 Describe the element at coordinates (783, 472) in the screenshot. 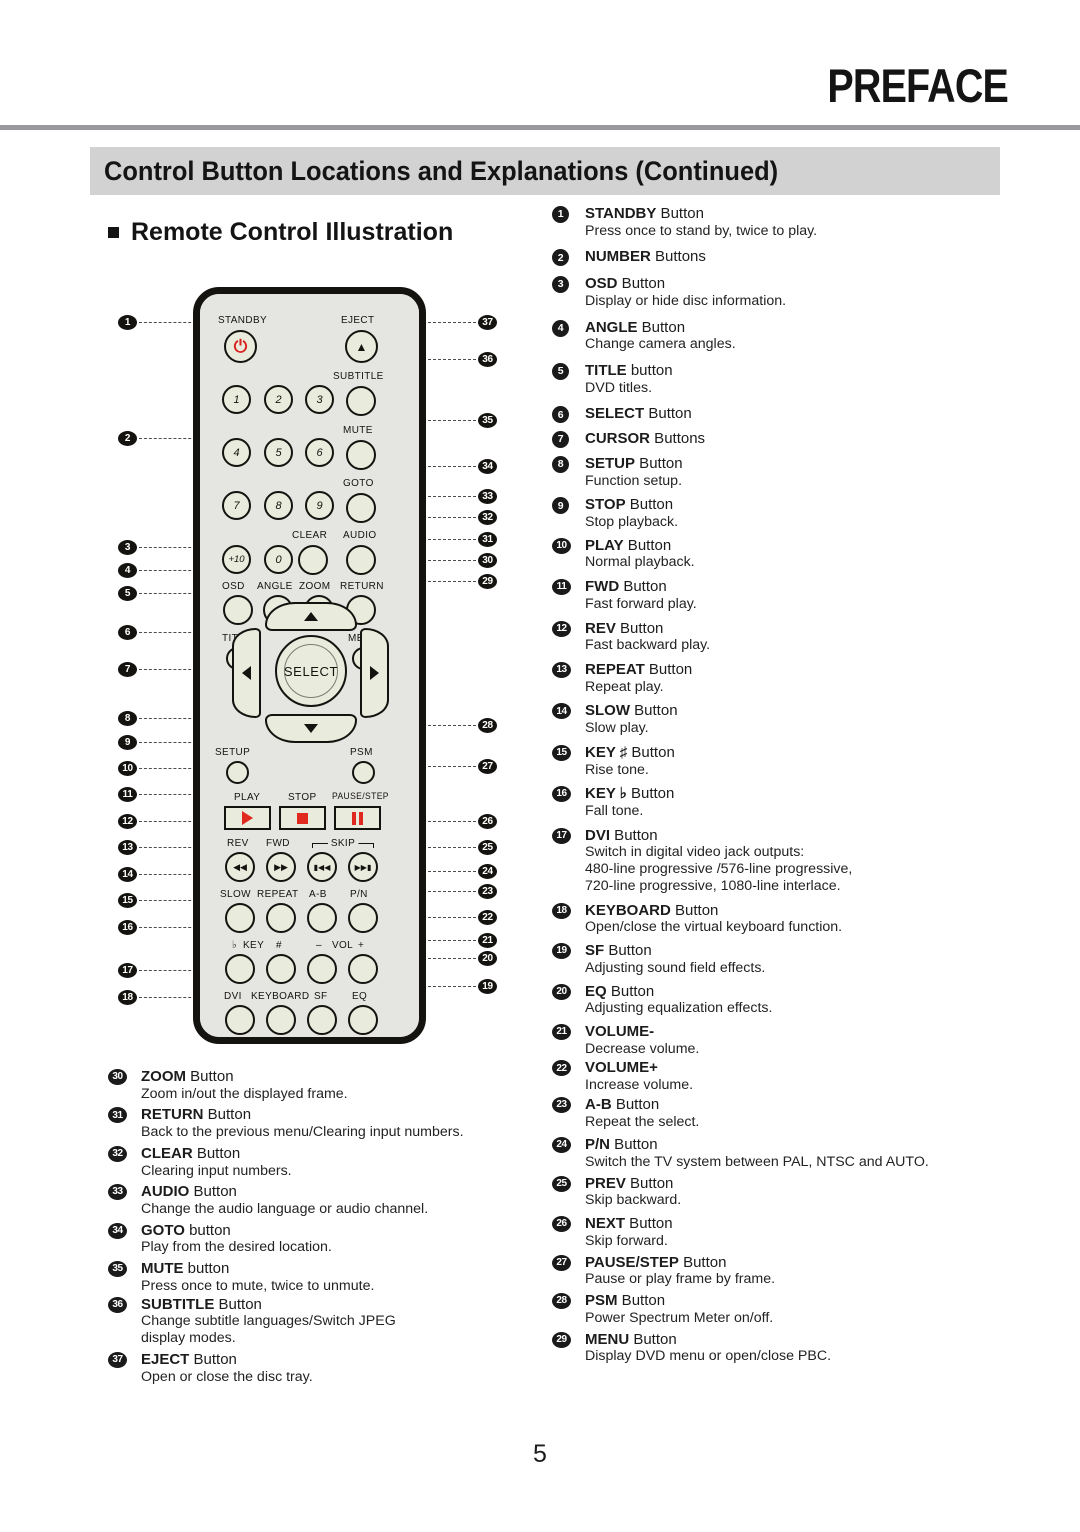

I see `button-explanation-item: 8 SETUP Button Function setup.` at that location.